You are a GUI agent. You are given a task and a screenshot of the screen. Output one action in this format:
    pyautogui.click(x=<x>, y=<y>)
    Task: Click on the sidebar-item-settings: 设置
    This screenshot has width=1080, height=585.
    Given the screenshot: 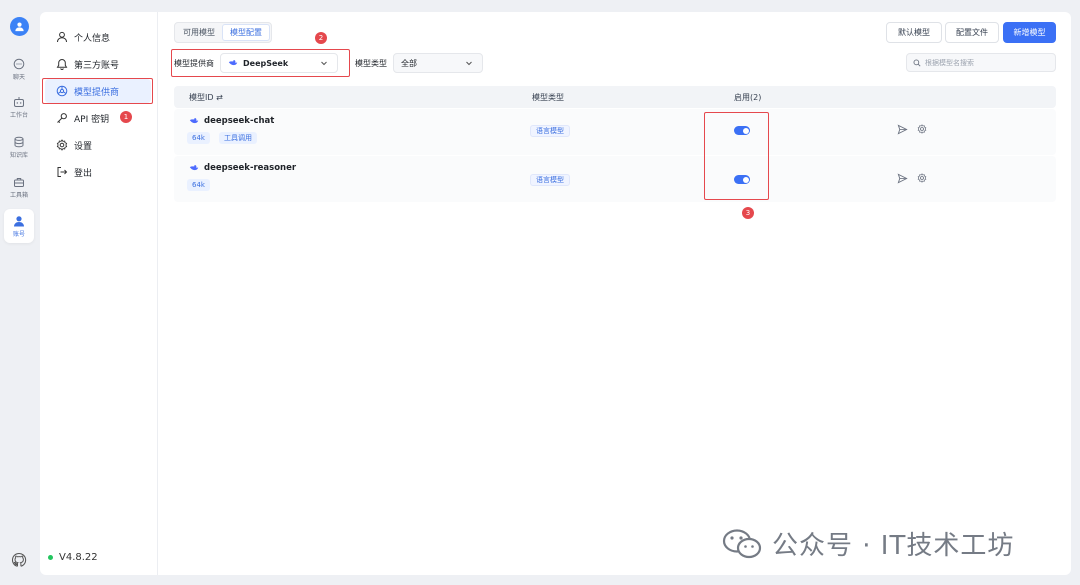 What is the action you would take?
    pyautogui.click(x=98, y=145)
    